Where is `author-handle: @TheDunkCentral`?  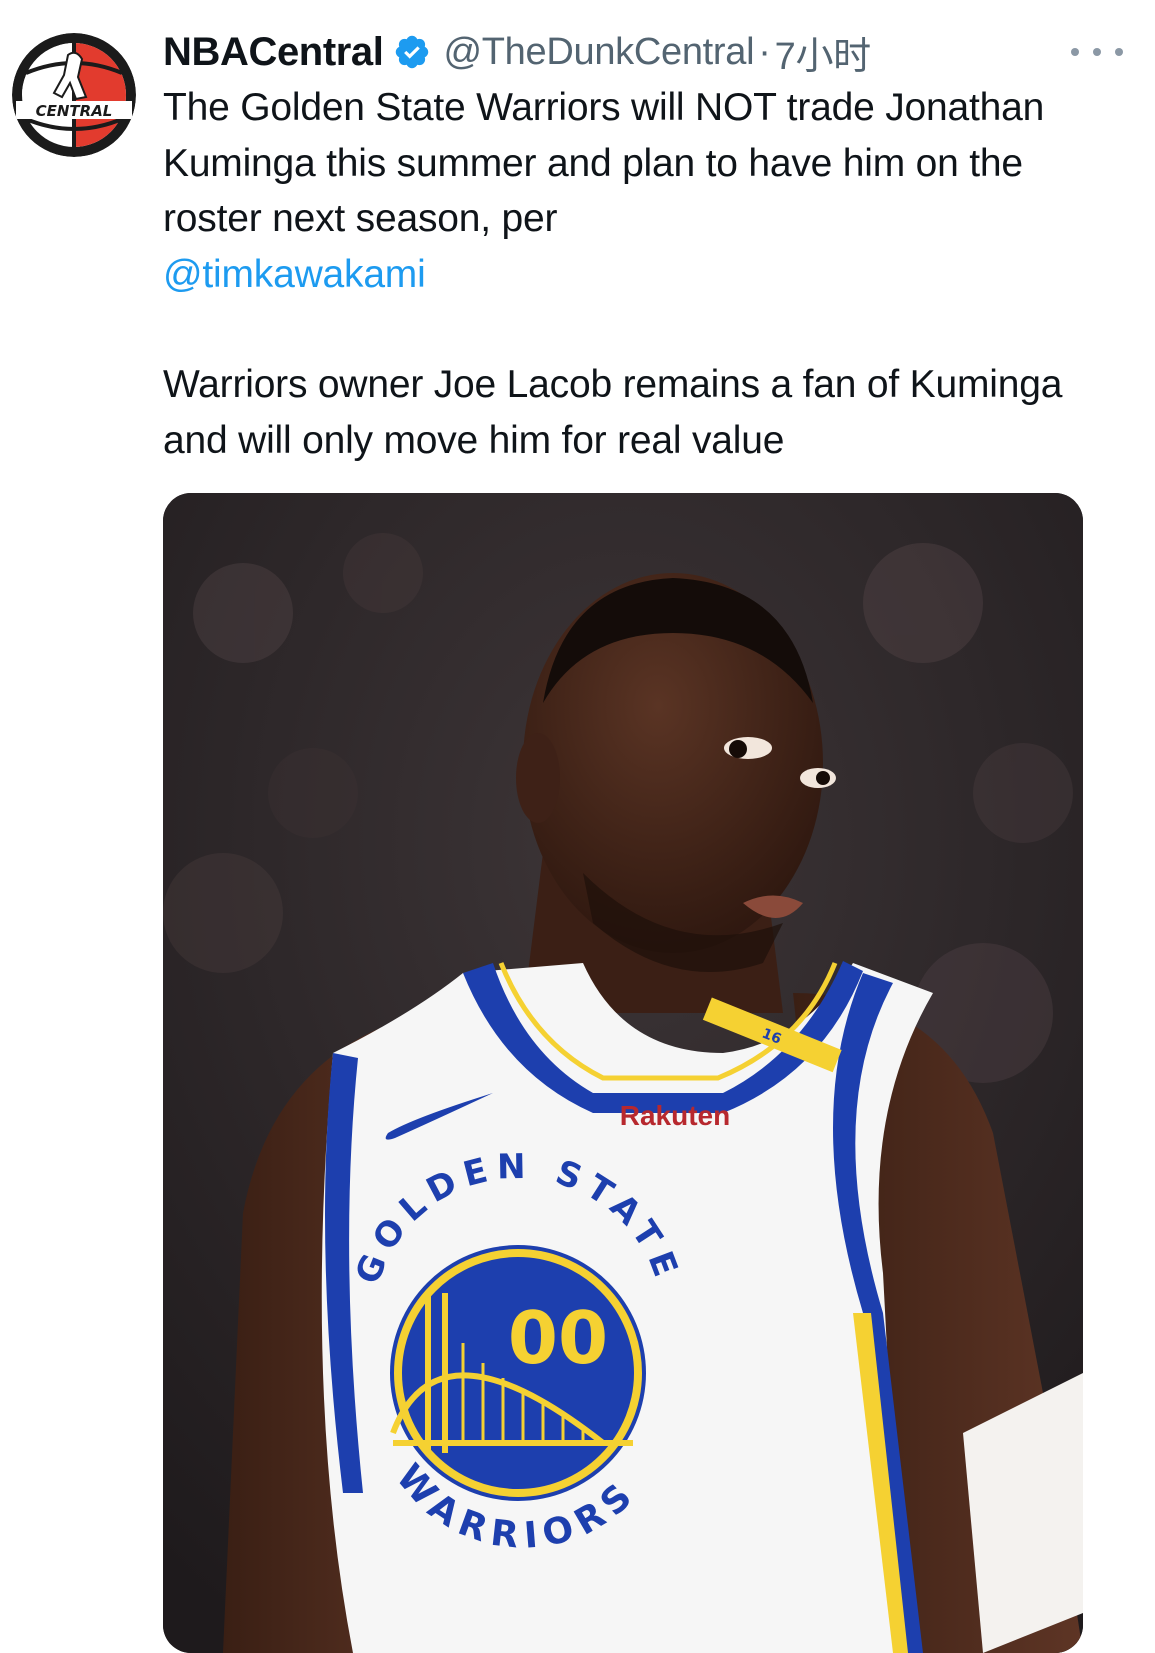
author-handle: @TheDunkCentral is located at coordinates (598, 52).